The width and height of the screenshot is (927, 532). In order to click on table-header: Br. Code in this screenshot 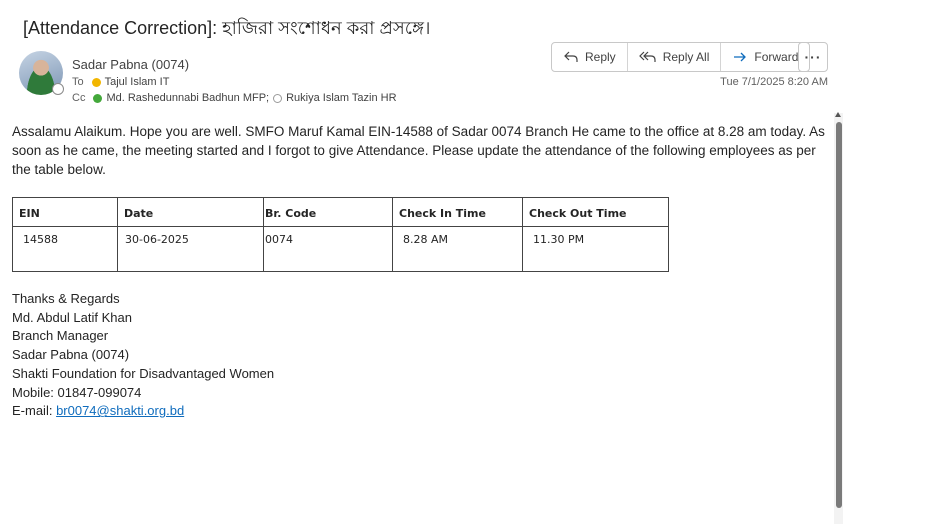, I will do `click(328, 212)`.